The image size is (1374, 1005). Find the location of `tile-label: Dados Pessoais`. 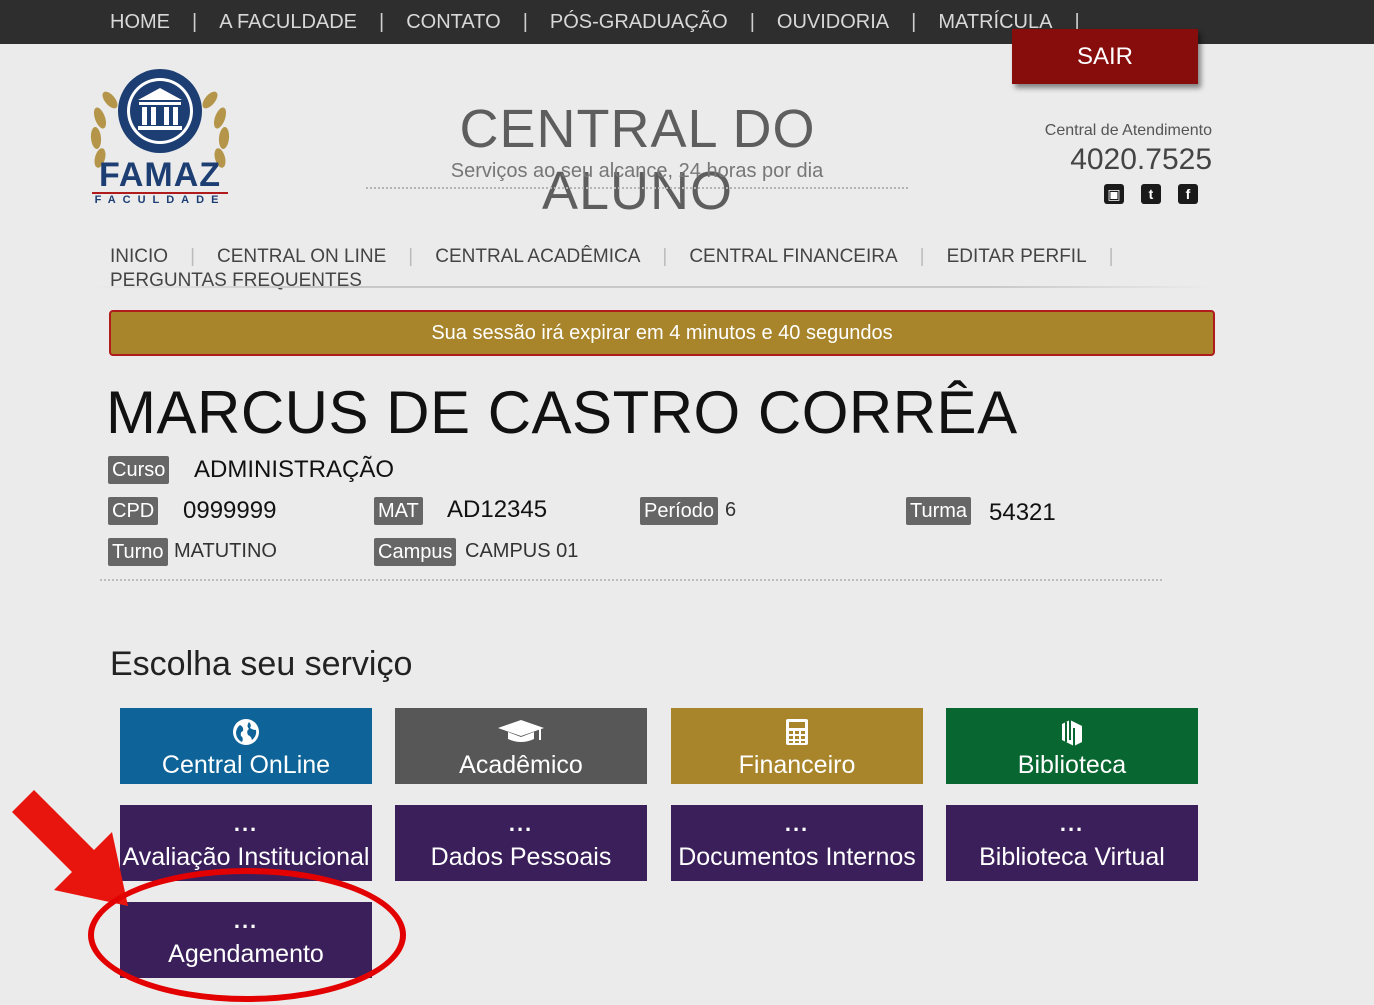

tile-label: Dados Pessoais is located at coordinates (521, 857).